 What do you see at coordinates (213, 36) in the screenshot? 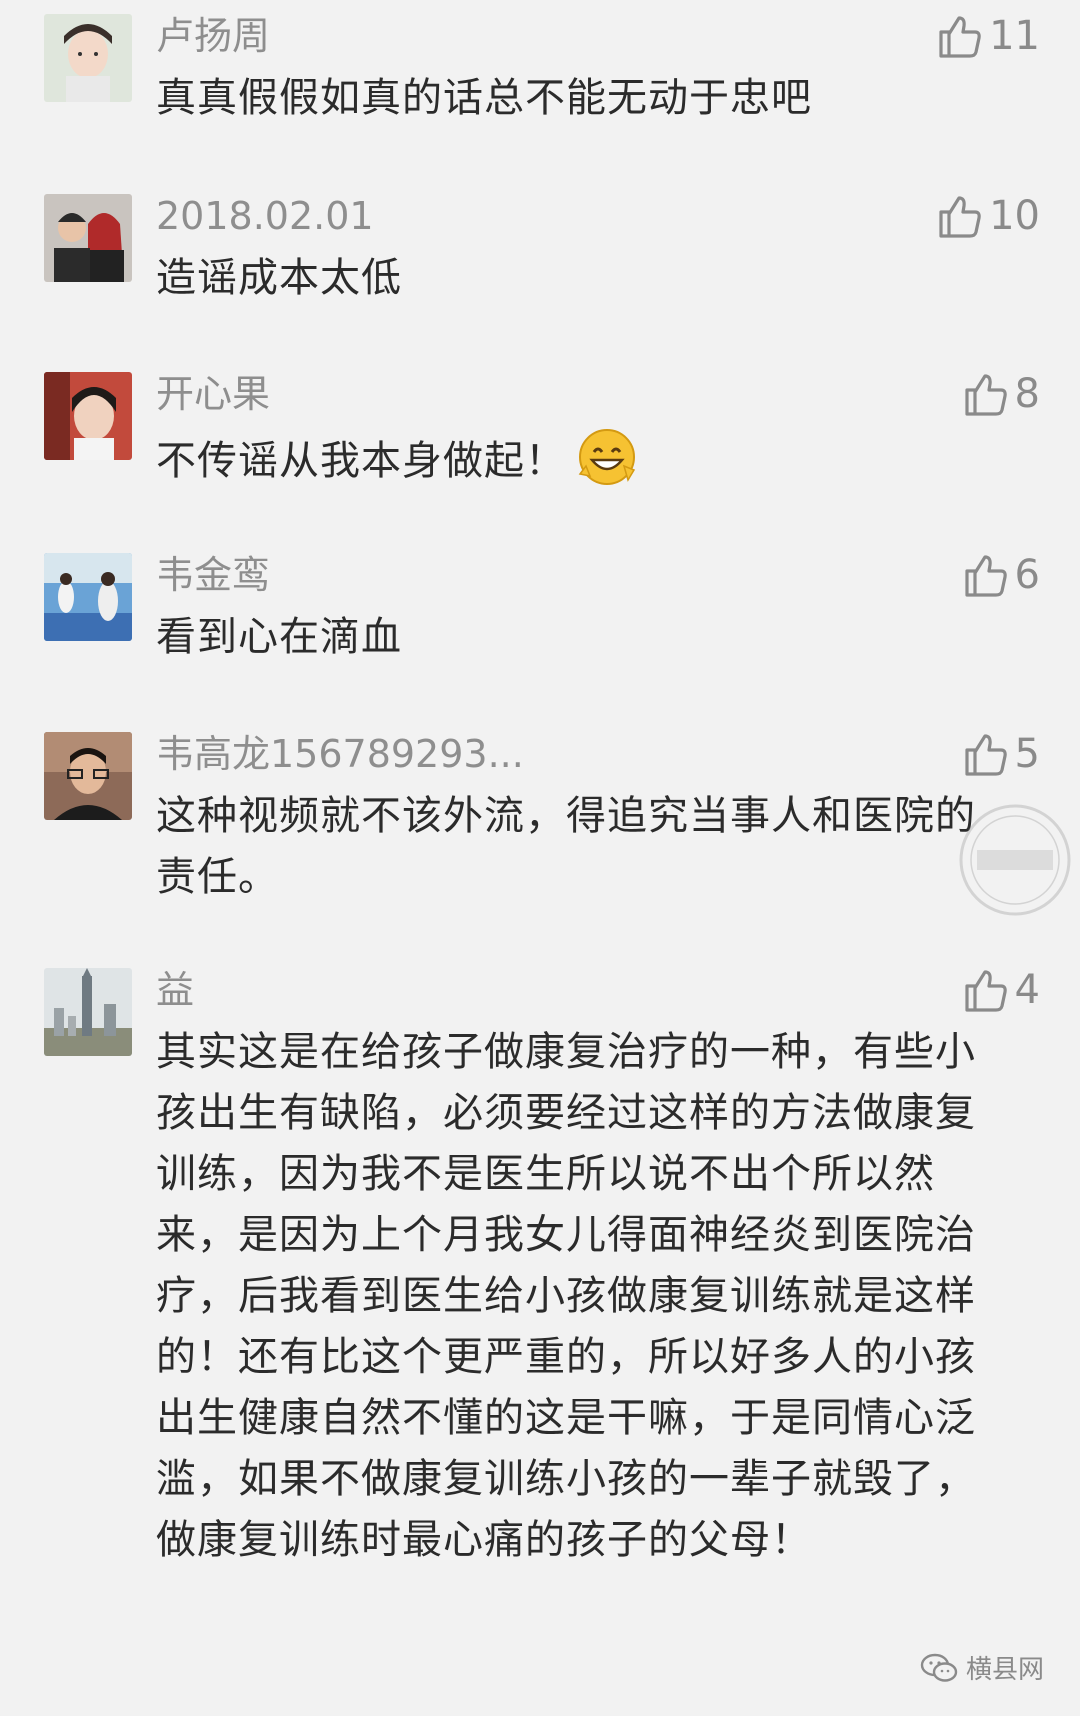
I see `commenter-name: 卢扬周` at bounding box center [213, 36].